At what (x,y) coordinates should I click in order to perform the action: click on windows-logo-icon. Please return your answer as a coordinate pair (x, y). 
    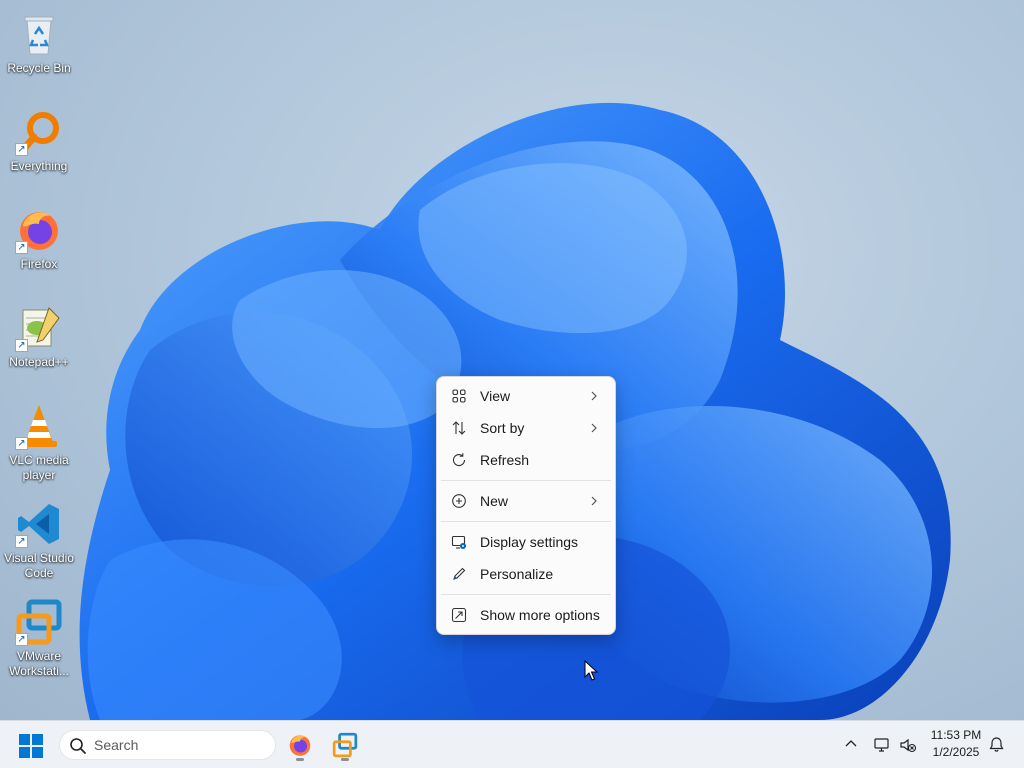
    Looking at the image, I should click on (31, 746).